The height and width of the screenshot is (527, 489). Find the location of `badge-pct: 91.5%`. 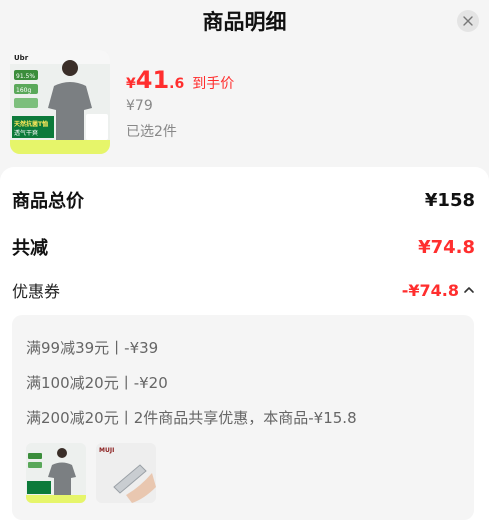

badge-pct: 91.5% is located at coordinates (25, 76).